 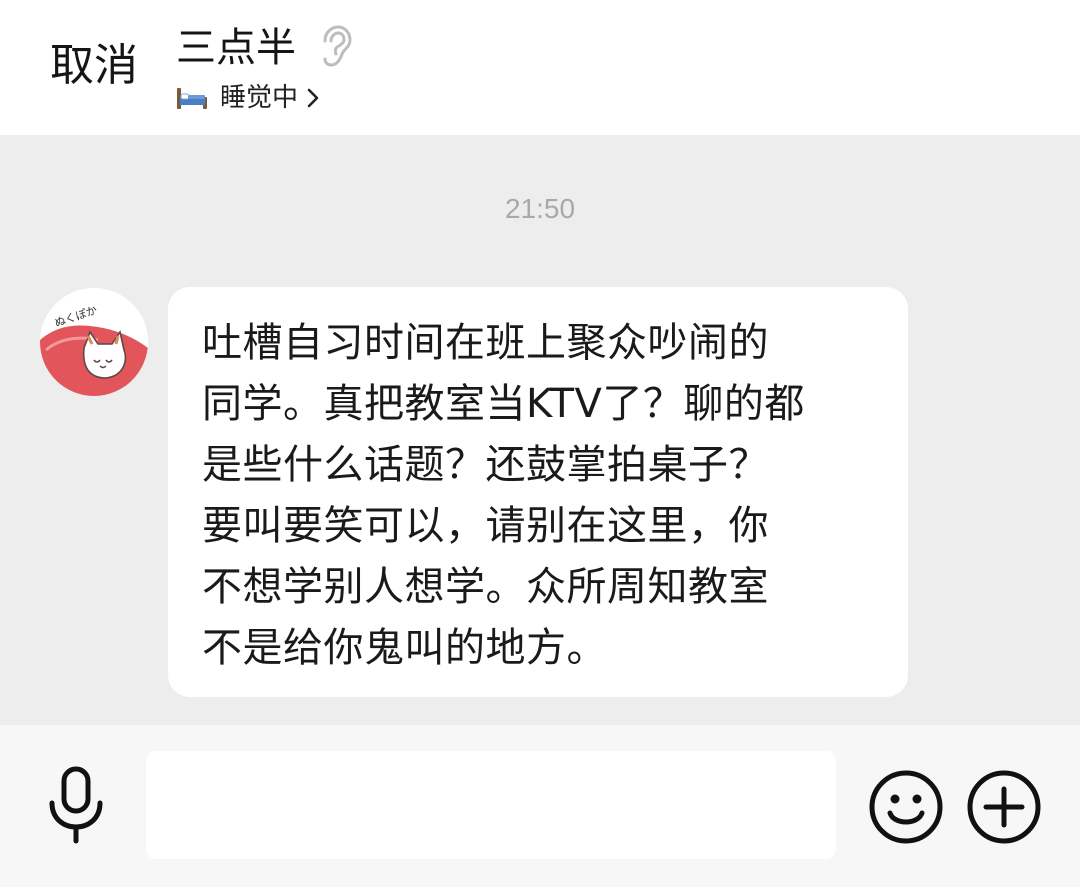 I want to click on contact-status: 睡觉中, so click(x=248, y=98).